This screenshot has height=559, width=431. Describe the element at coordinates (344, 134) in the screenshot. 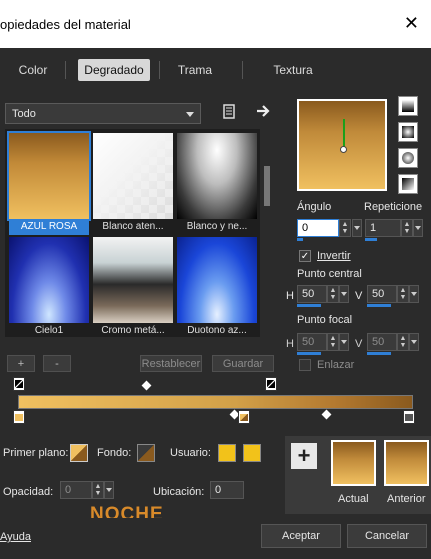

I see `angle-handle` at that location.